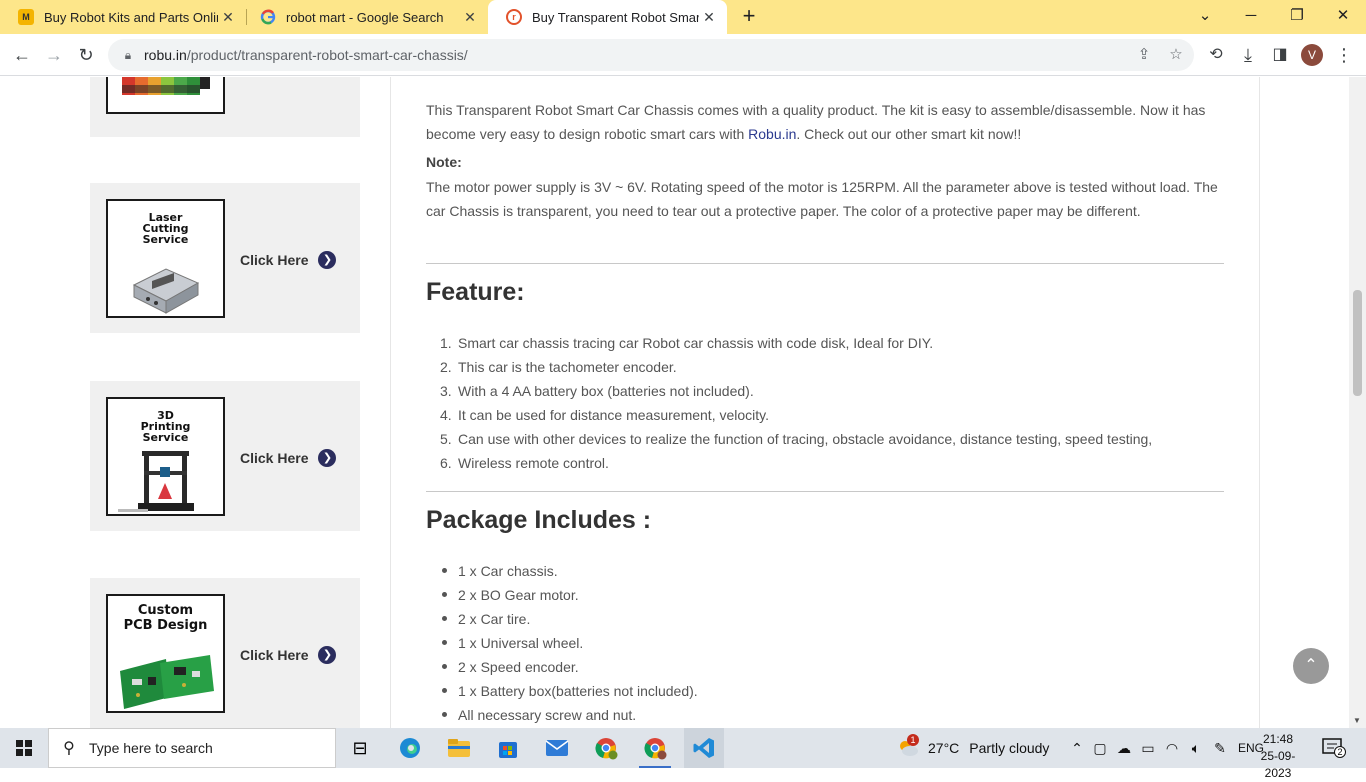 The width and height of the screenshot is (1366, 782). I want to click on list-item: 1 x Universal wheel., so click(562, 643).